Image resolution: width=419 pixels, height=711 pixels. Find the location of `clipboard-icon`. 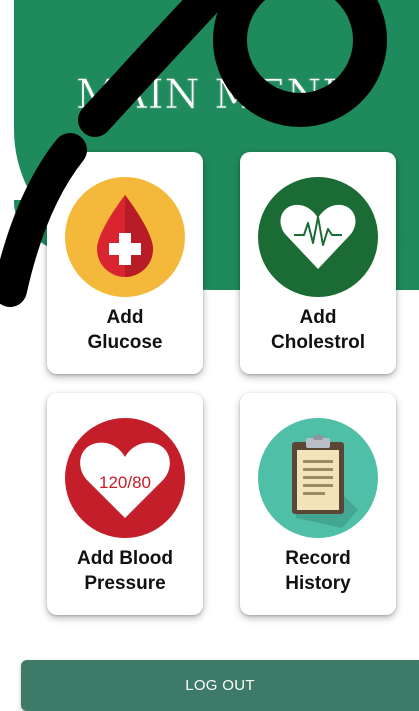

clipboard-icon is located at coordinates (318, 478).